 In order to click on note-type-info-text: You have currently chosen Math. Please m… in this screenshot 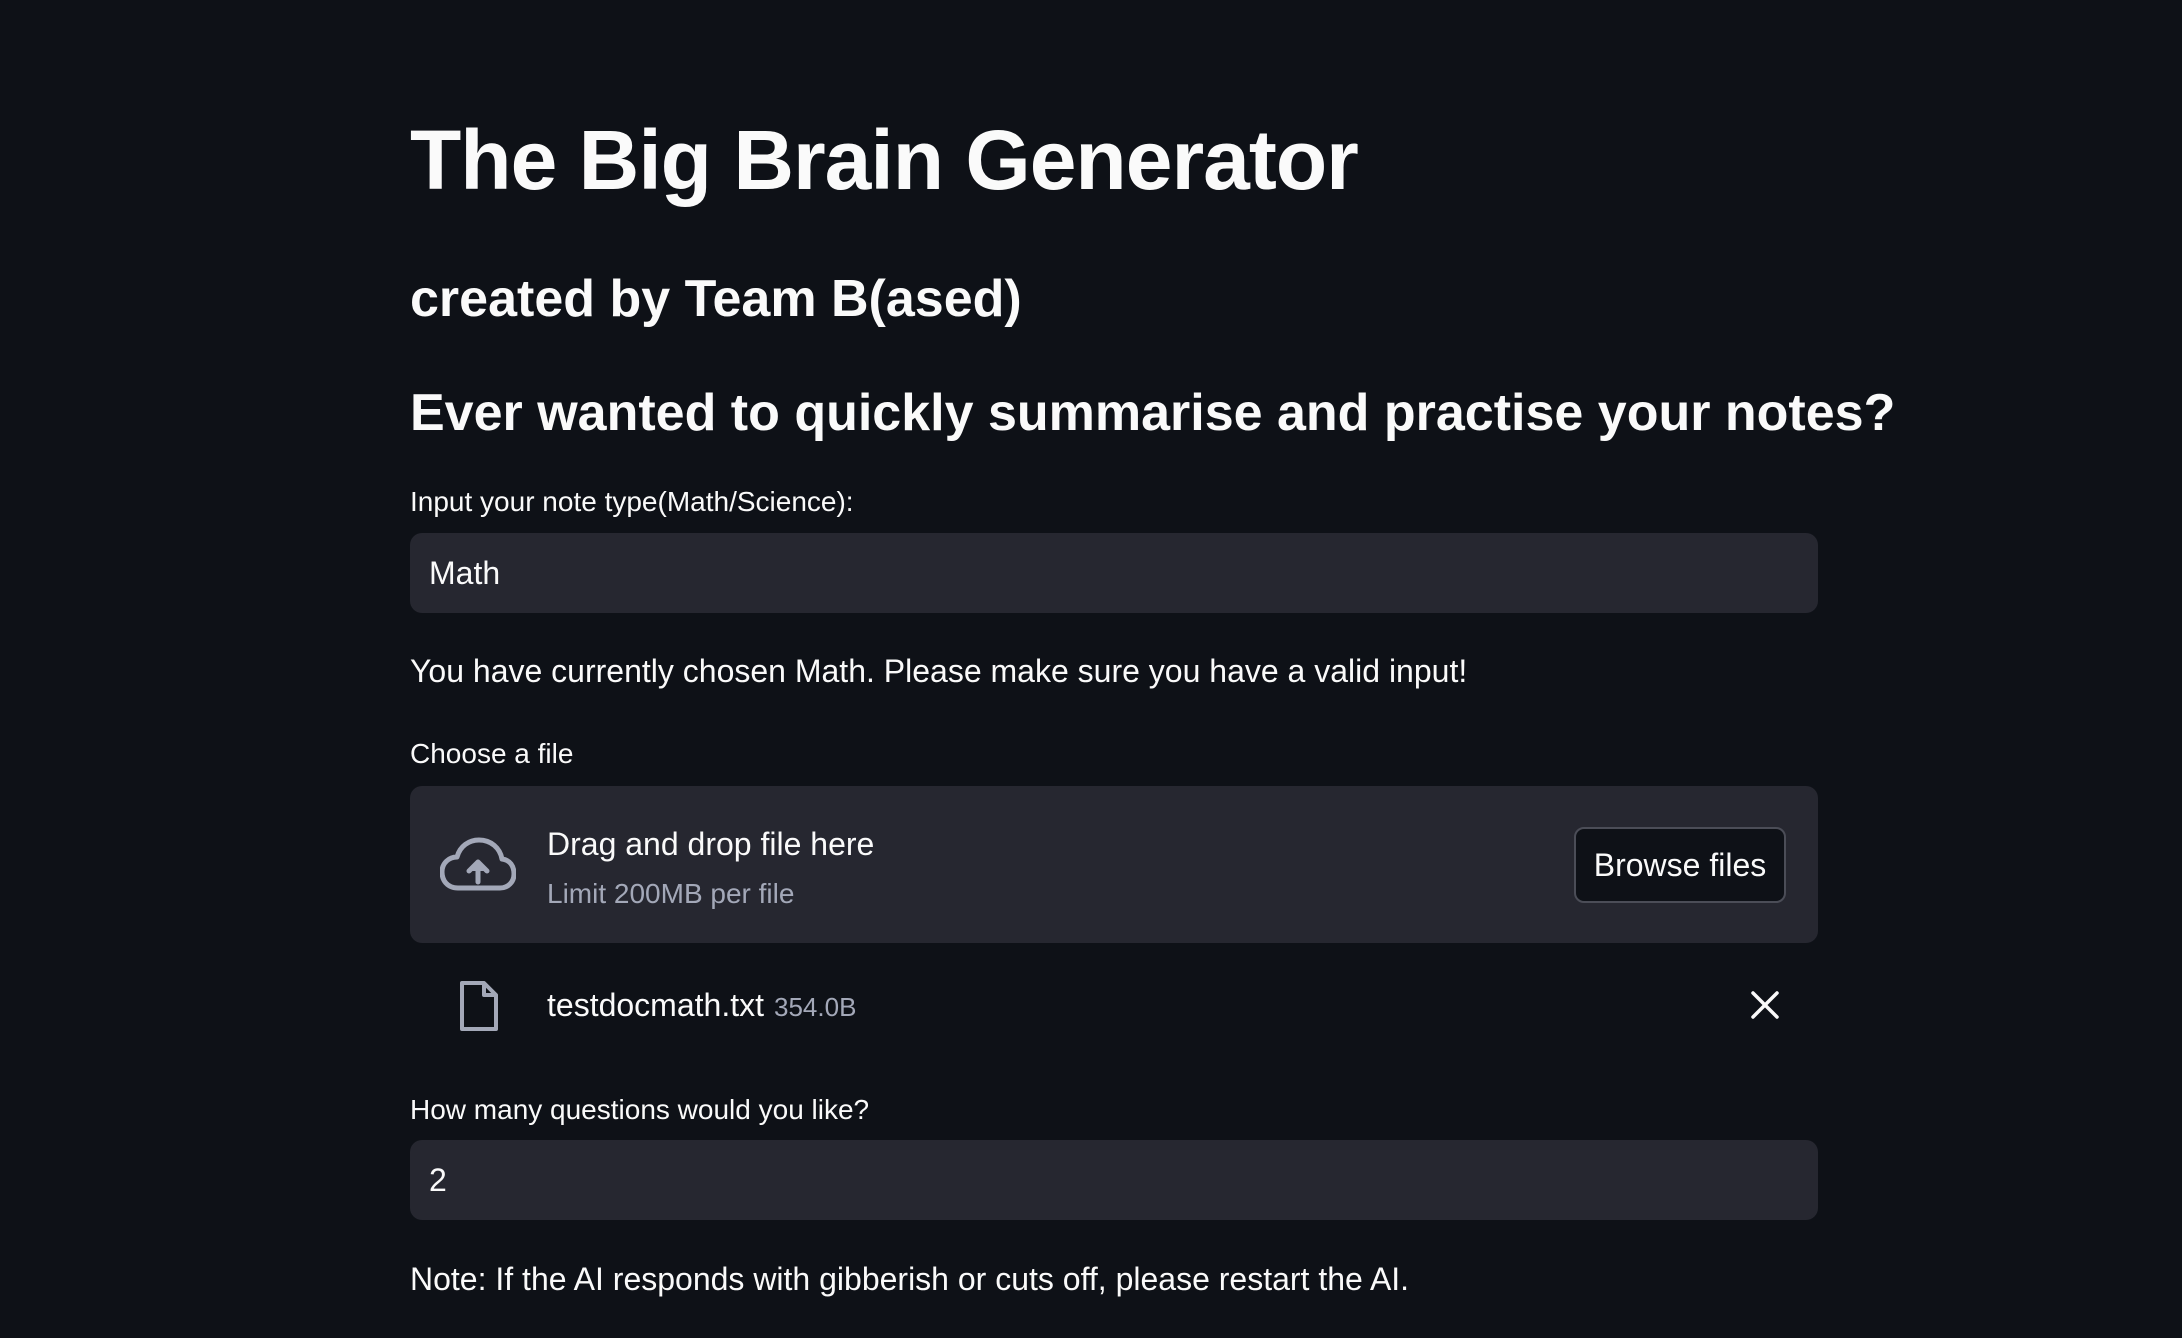, I will do `click(939, 671)`.